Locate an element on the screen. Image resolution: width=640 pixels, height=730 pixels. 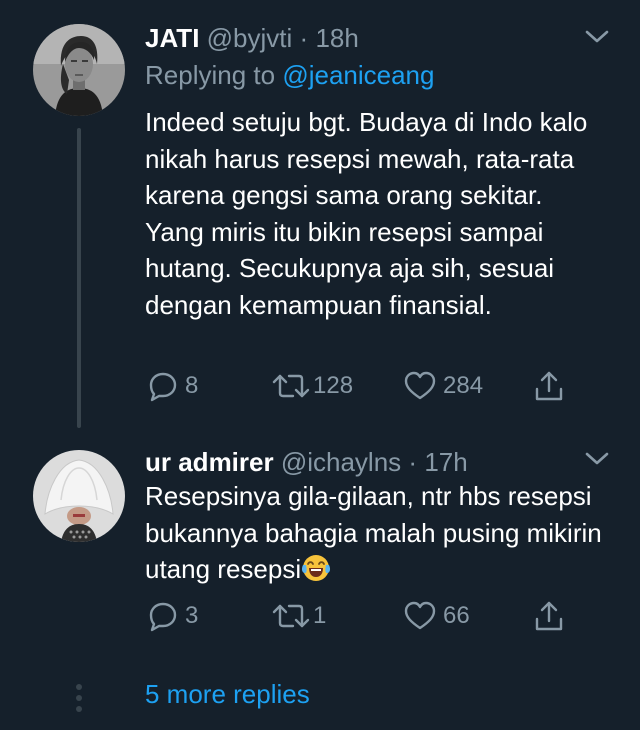
retweet-count: 1 is located at coordinates (320, 615).